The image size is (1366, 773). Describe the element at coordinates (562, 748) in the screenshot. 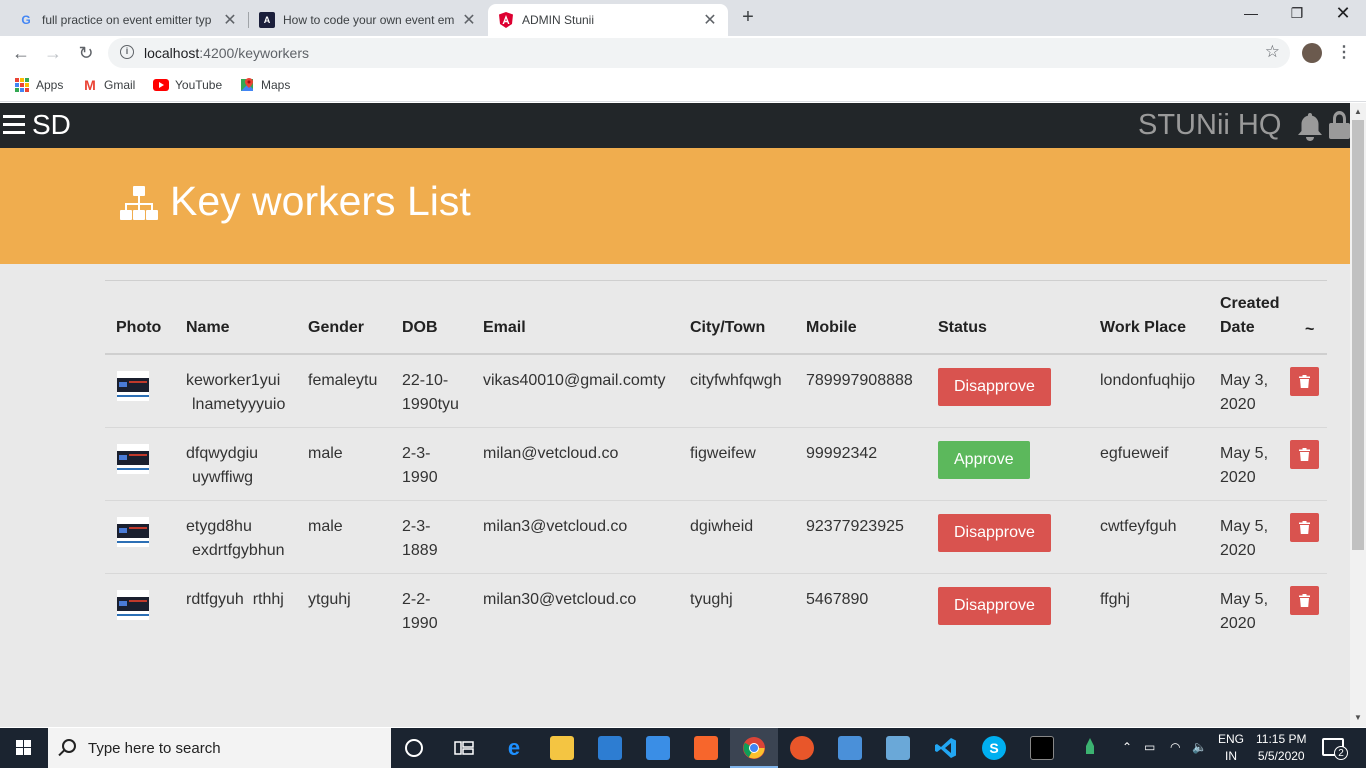

I see `file-explorer-icon` at that location.